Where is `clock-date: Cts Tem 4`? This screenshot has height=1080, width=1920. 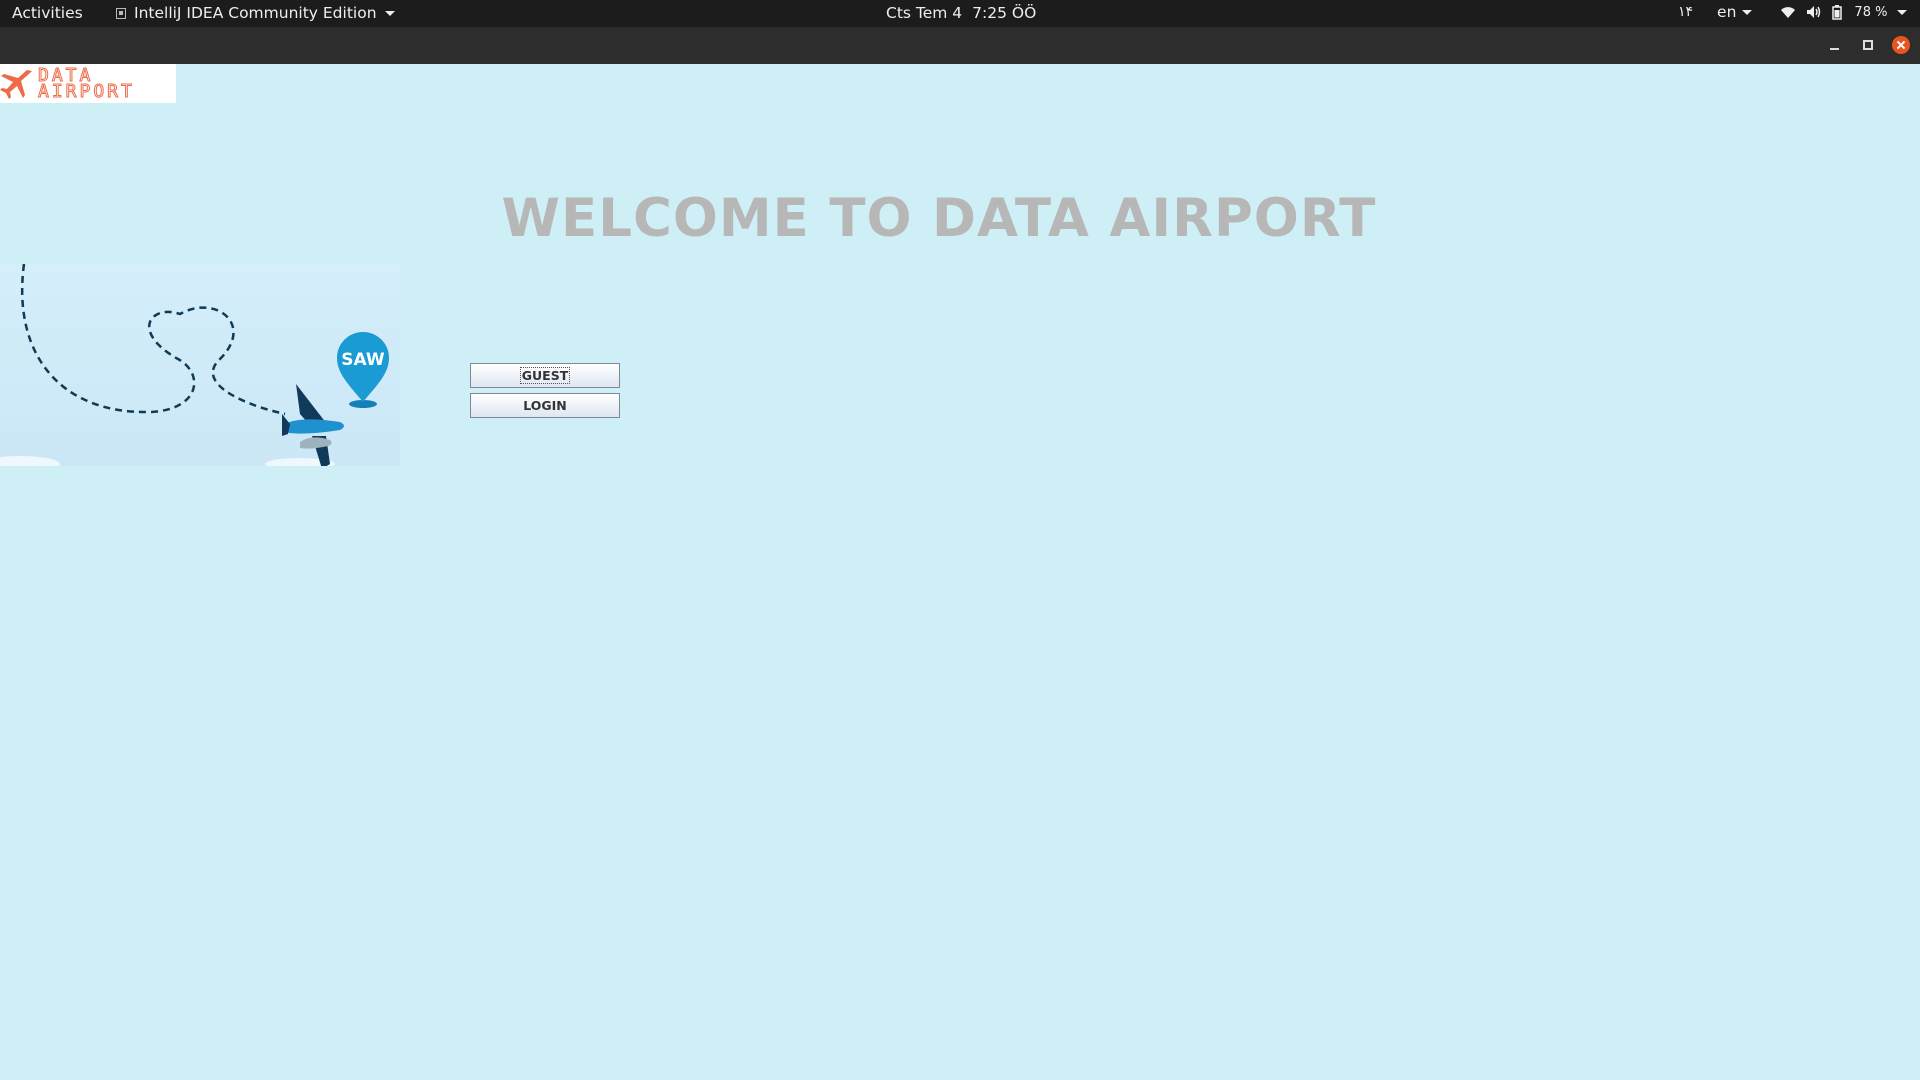
clock-date: Cts Tem 4 is located at coordinates (924, 13).